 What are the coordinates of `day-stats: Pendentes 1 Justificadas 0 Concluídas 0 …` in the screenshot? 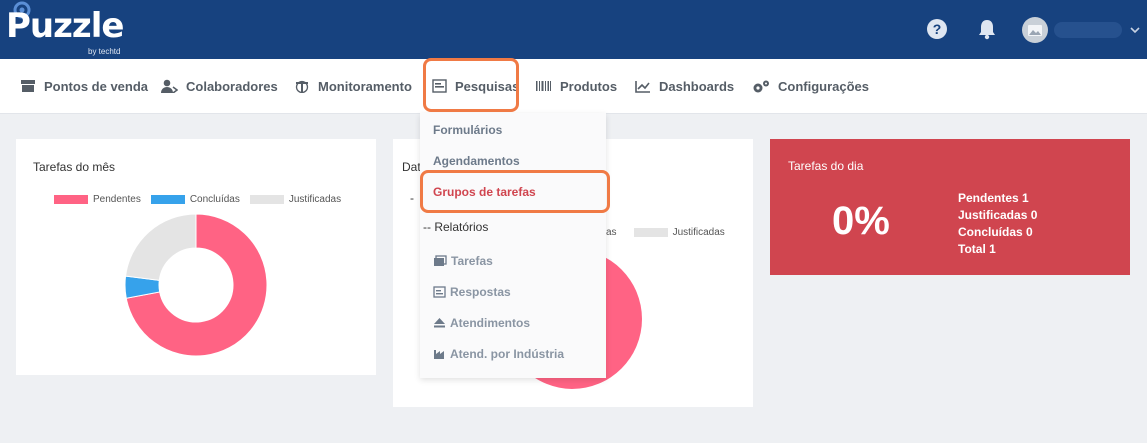 It's located at (997, 224).